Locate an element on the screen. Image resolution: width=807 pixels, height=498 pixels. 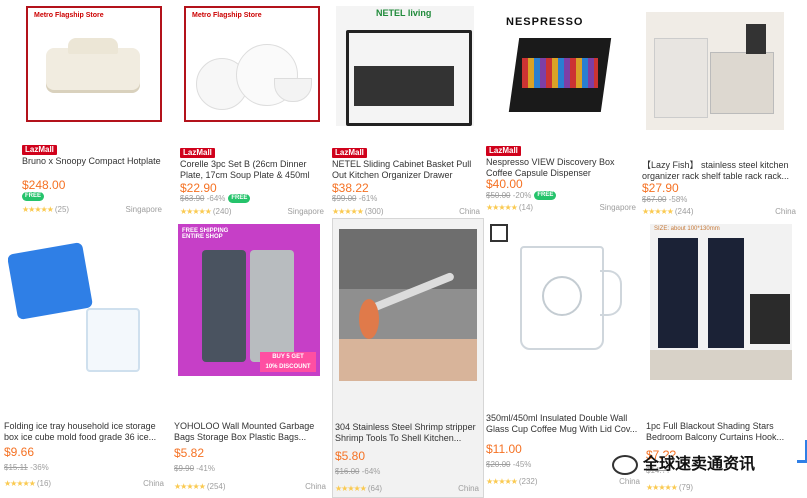
size-label: SIZE: about 100*130mm is located at coordinates (687, 229).